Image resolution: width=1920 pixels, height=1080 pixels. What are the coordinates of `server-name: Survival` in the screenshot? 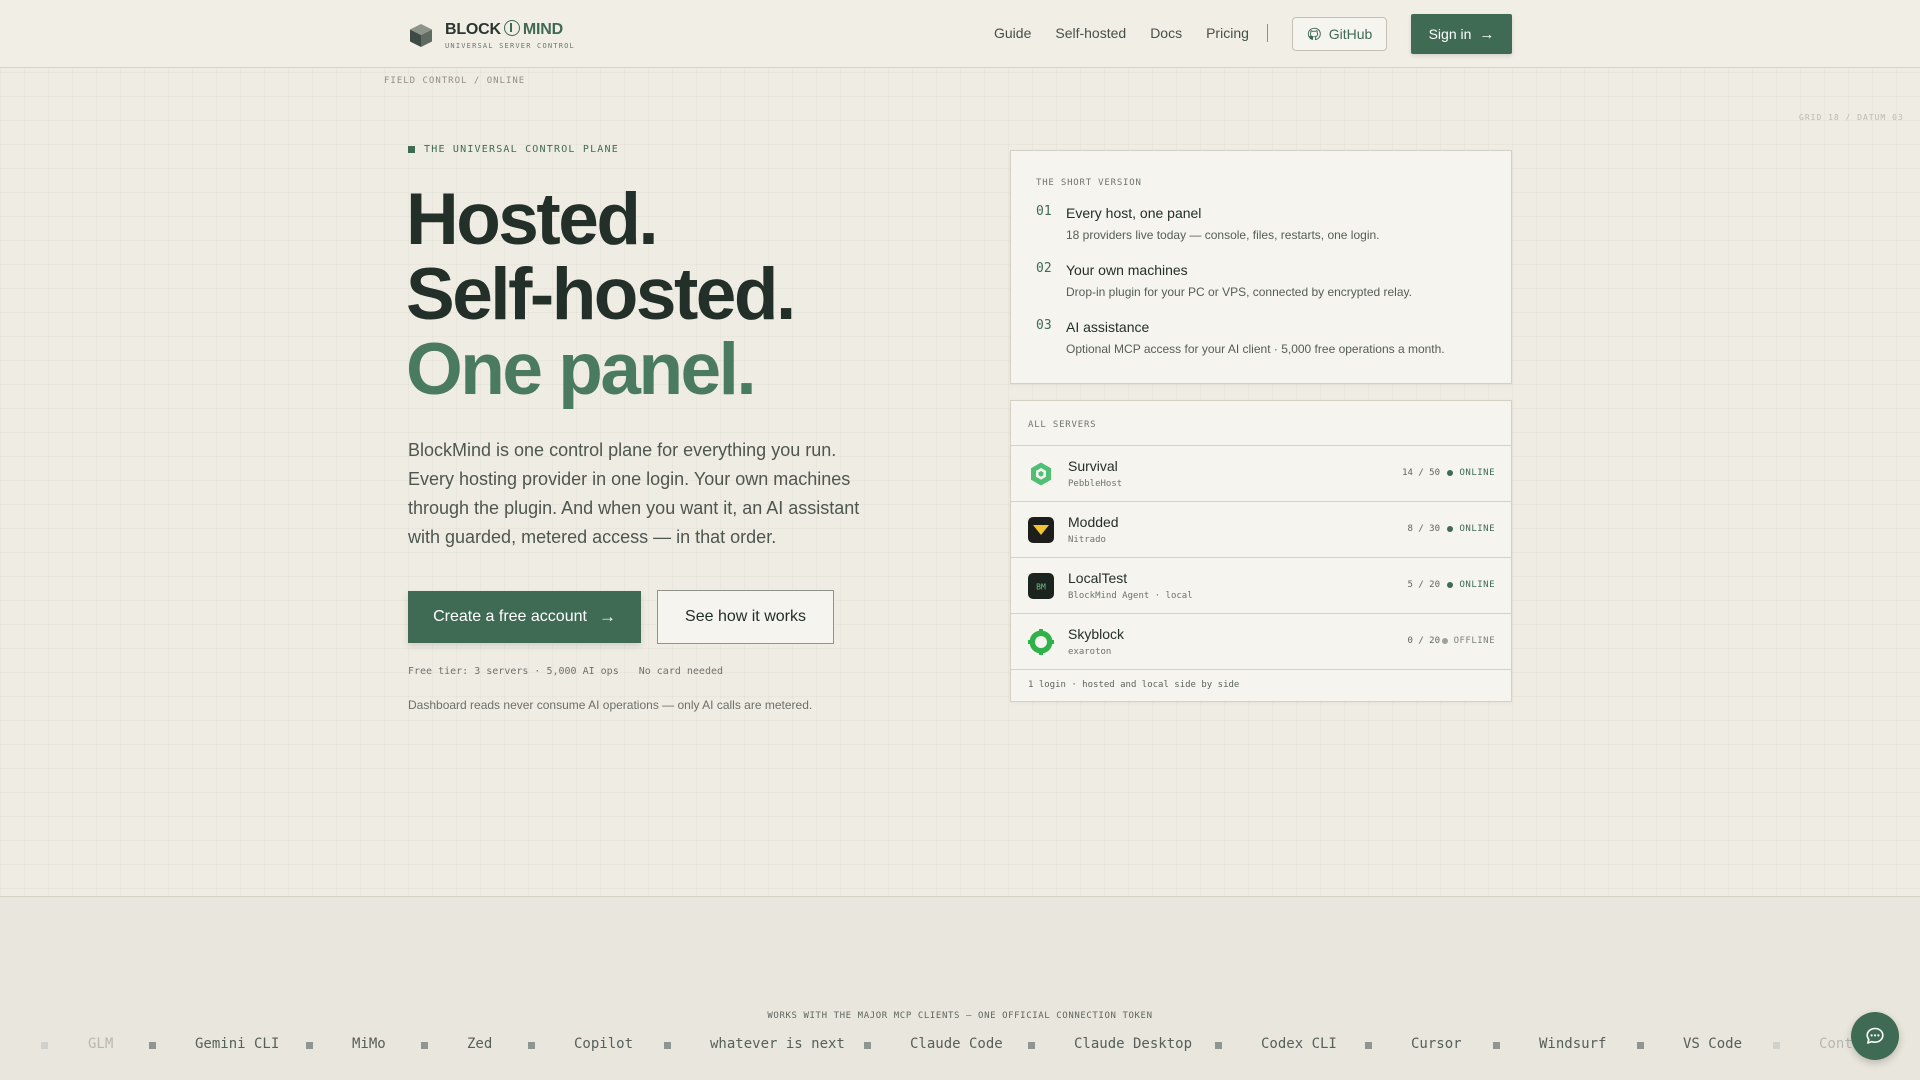 It's located at (1093, 466).